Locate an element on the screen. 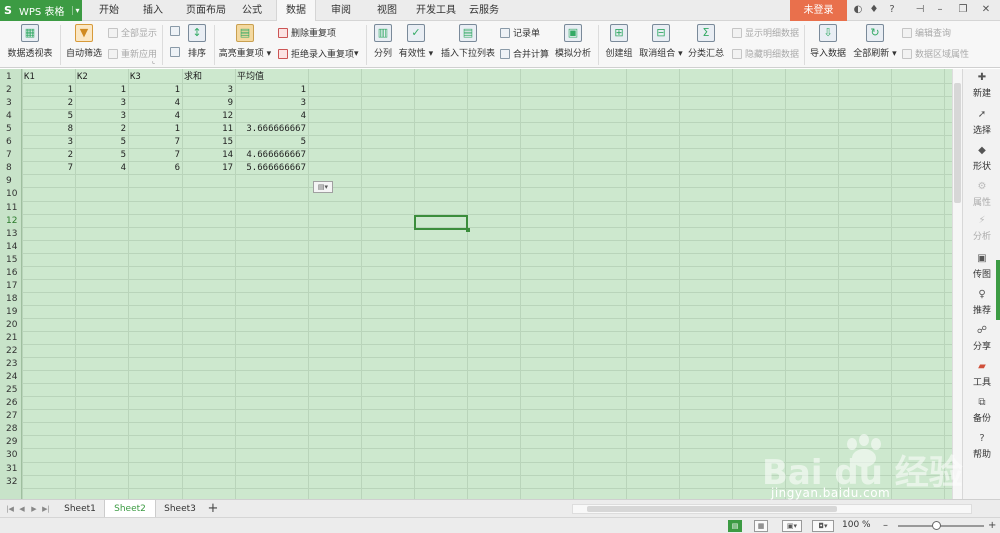 This screenshot has width=1000, height=533. subtotal-button: Σ 分类汇总 is located at coordinates (706, 41).